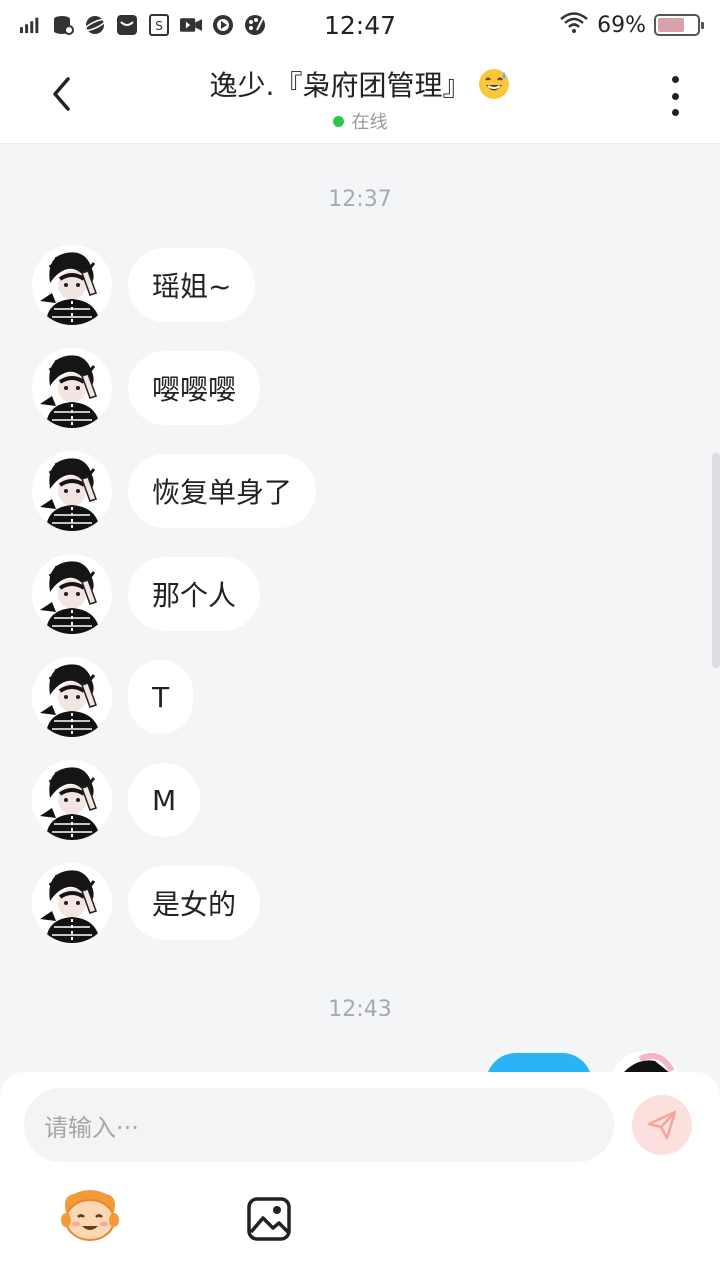 The image size is (720, 1280). I want to click on message-row: 那个人, so click(146, 594).